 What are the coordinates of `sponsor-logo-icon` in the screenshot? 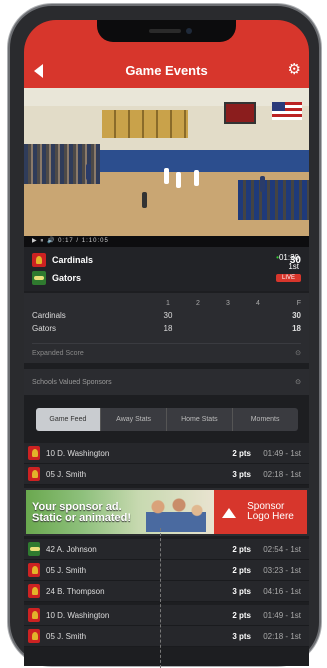 It's located at (229, 513).